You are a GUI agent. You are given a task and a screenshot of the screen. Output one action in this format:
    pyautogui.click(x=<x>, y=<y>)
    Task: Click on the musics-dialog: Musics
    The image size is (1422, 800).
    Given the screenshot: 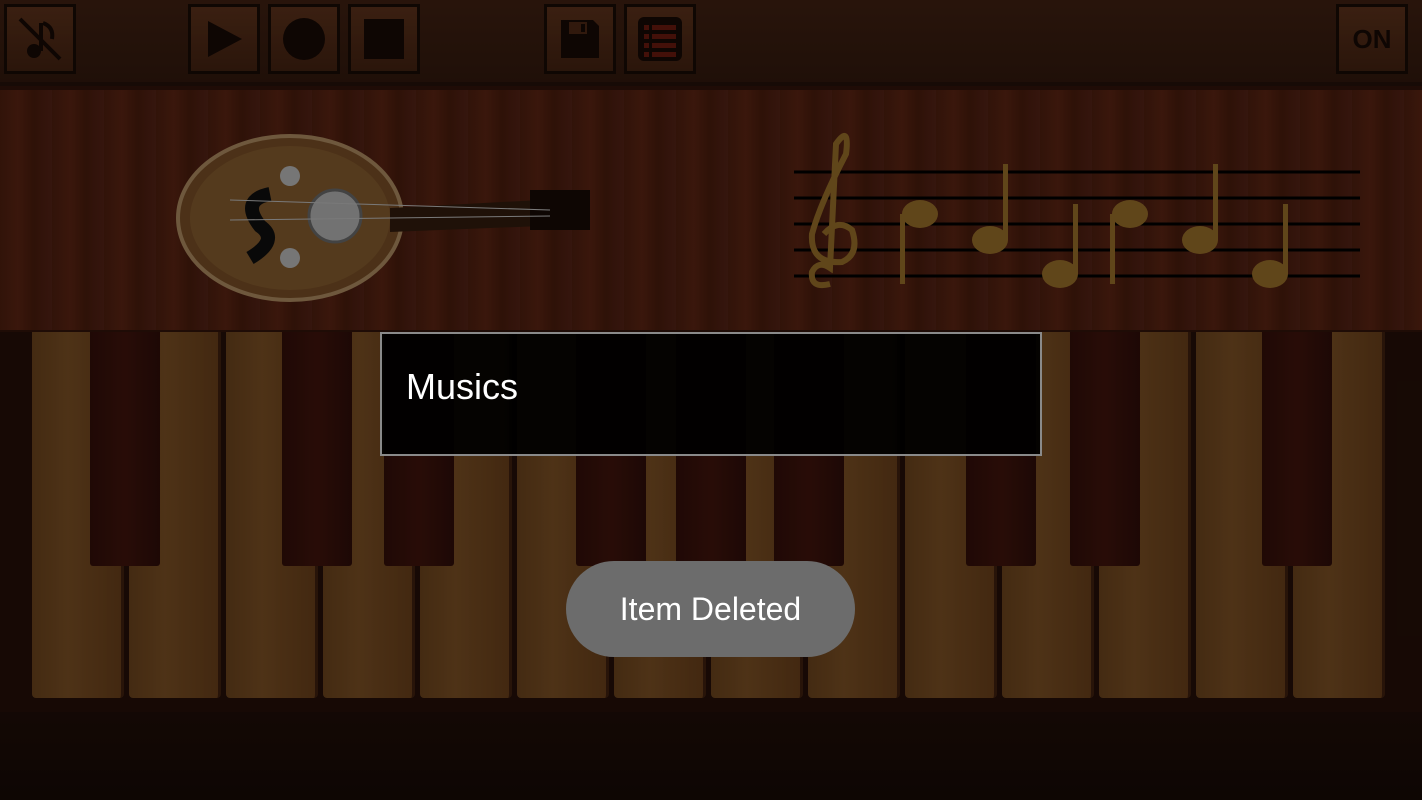 What is the action you would take?
    pyautogui.click(x=711, y=394)
    